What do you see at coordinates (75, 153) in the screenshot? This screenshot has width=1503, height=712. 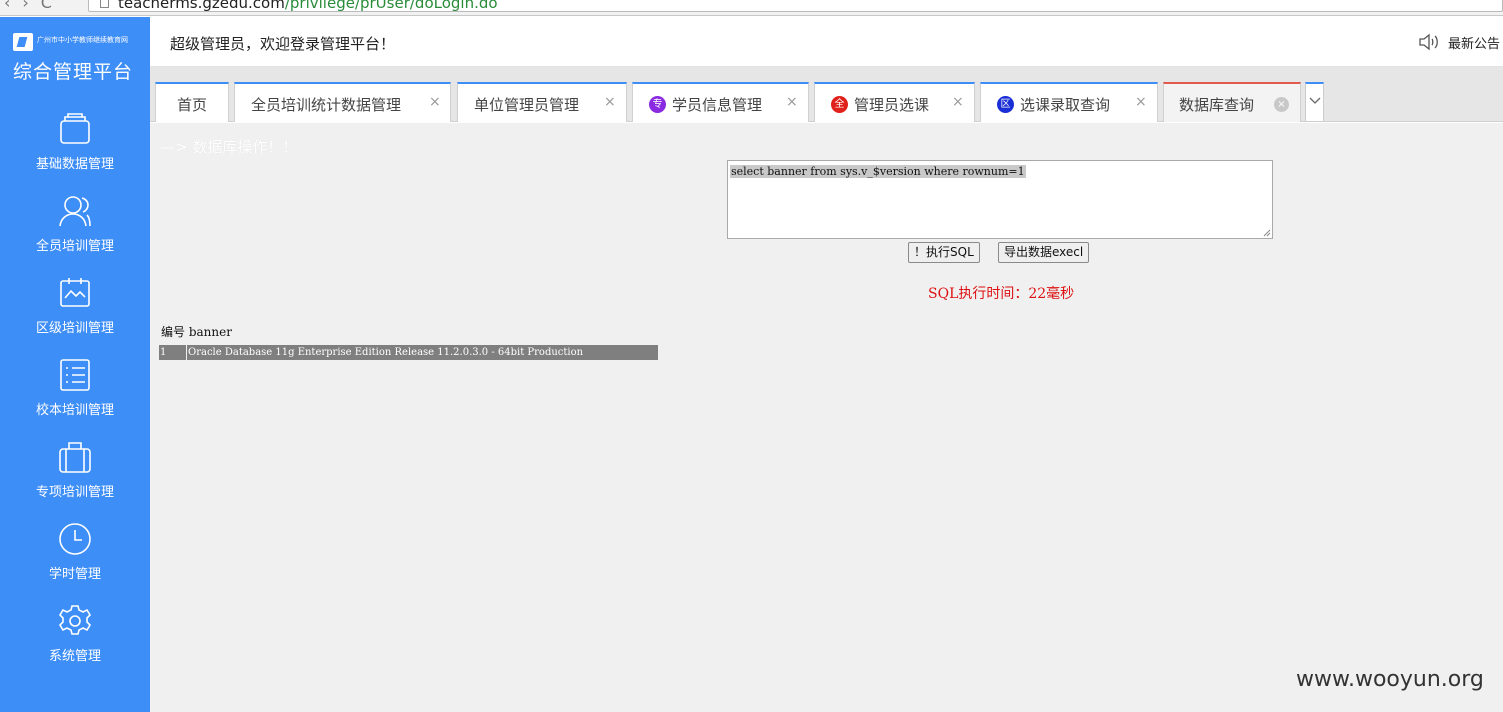 I see `sidebar-item-basic-data: 基础数据管理` at bounding box center [75, 153].